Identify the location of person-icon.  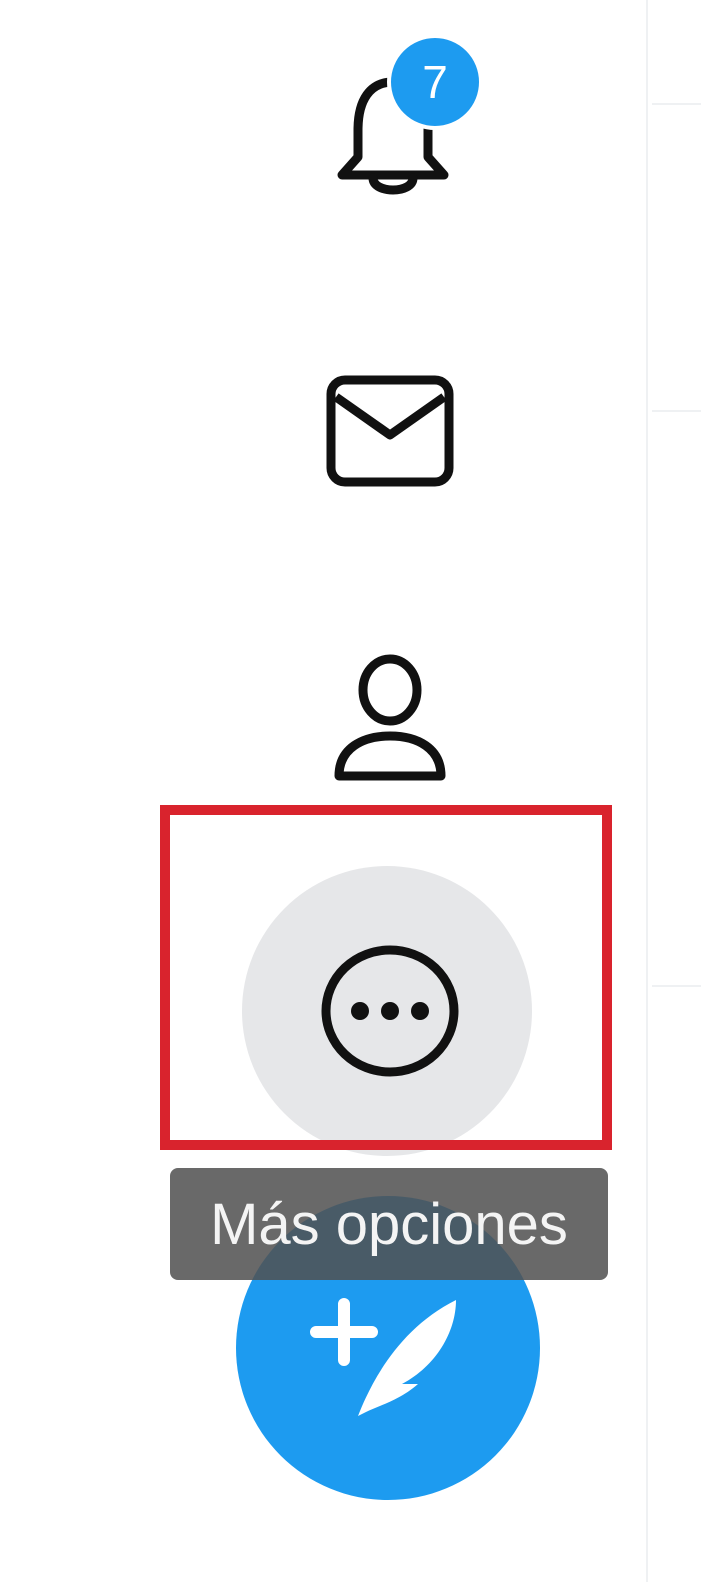
(390, 719).